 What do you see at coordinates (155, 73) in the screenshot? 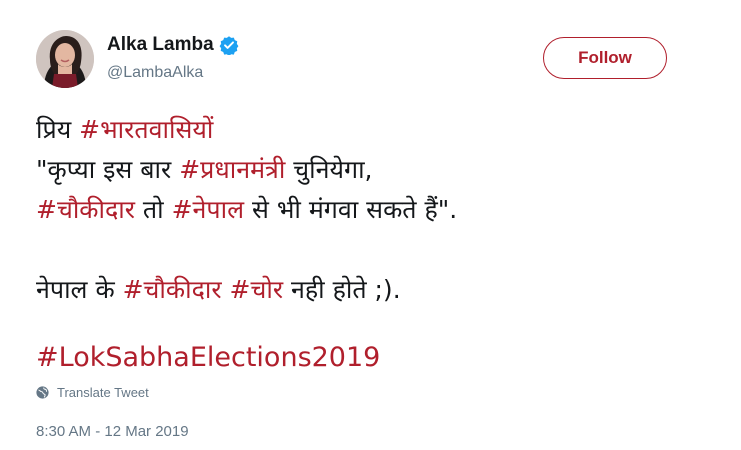
I see `author-handle: @LambaAlka` at bounding box center [155, 73].